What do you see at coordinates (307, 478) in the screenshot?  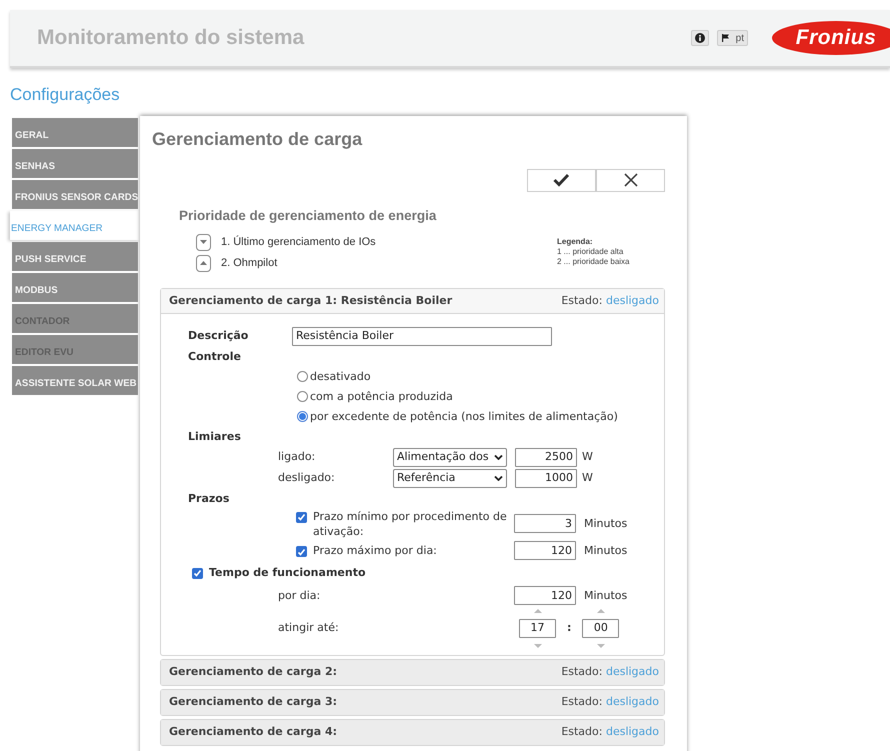 I see `field-label: desligado:` at bounding box center [307, 478].